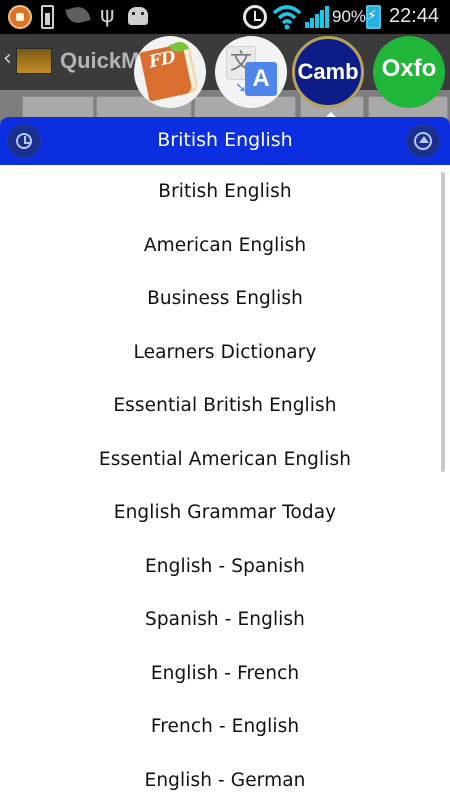 The height and width of the screenshot is (800, 450). I want to click on usb-icon: ψ, so click(107, 15).